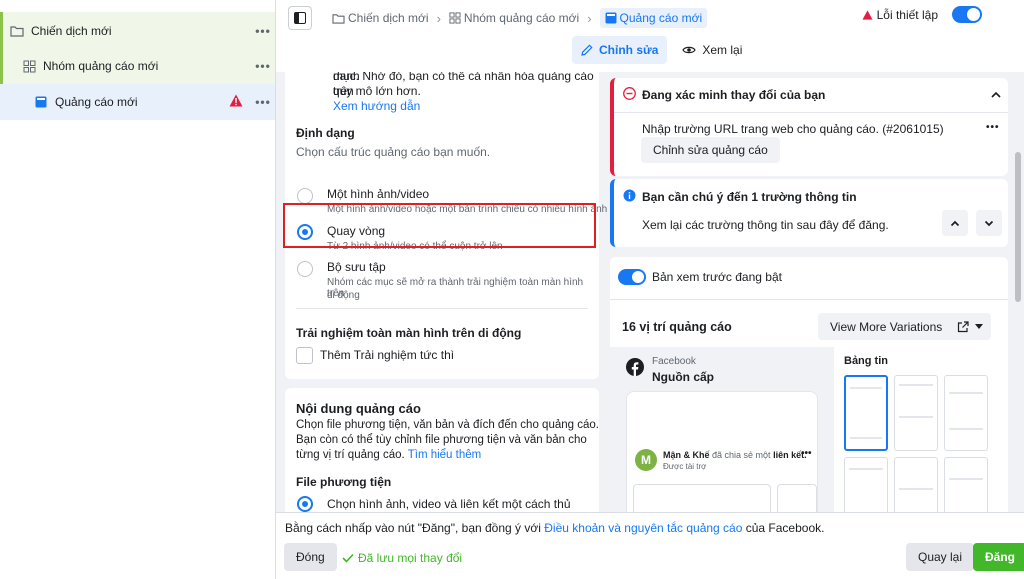 Image resolution: width=1024 pixels, height=579 pixels. Describe the element at coordinates (646, 460) in the screenshot. I see `avatar: M` at that location.